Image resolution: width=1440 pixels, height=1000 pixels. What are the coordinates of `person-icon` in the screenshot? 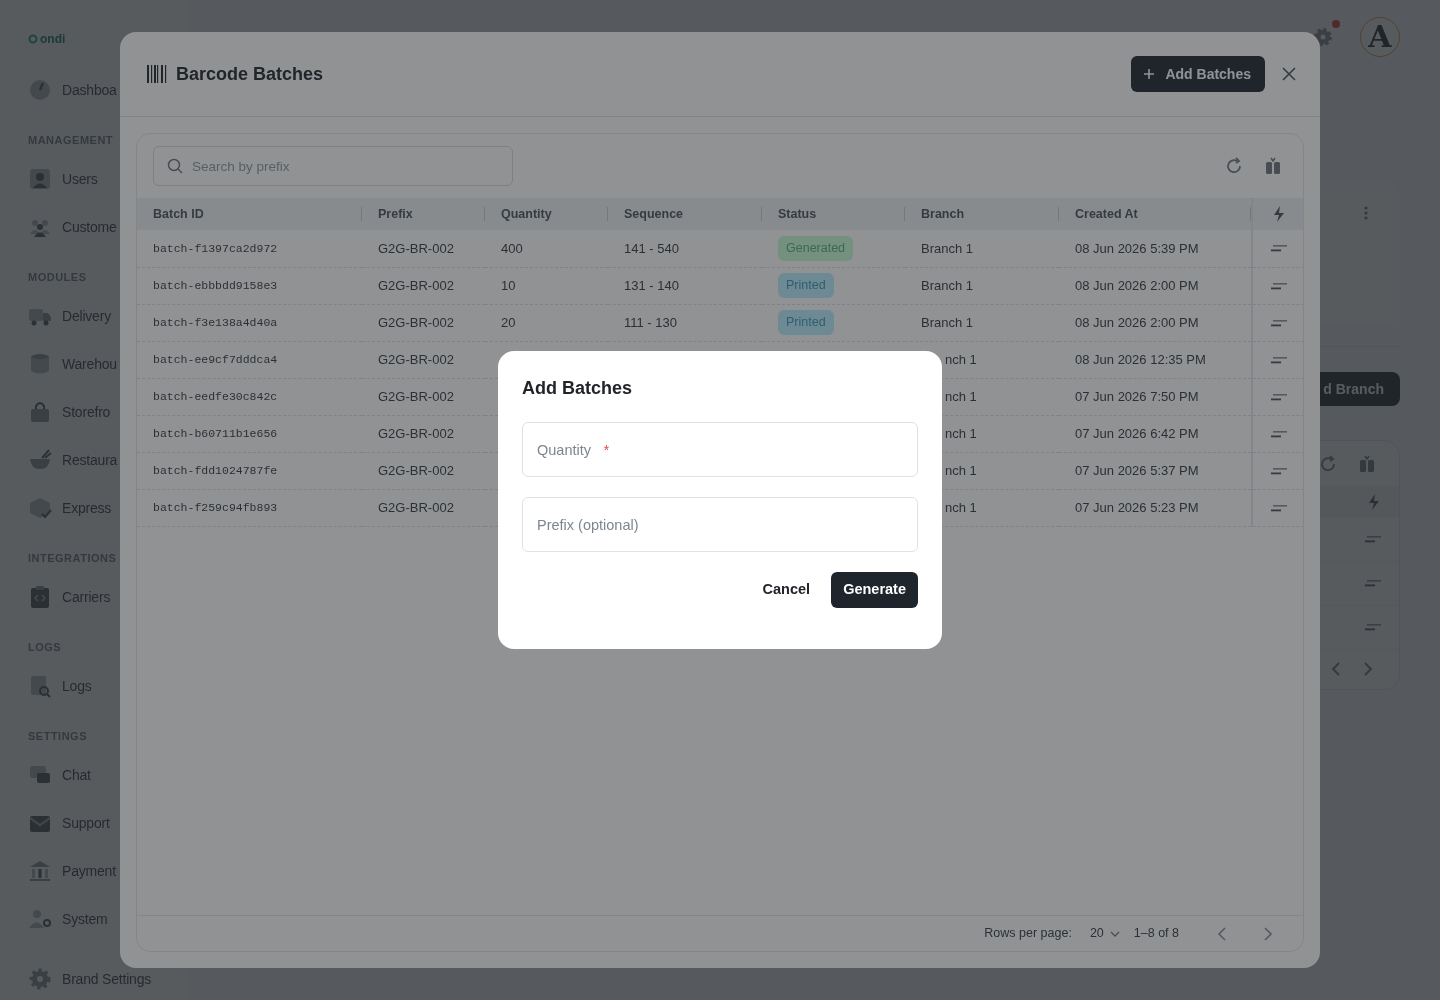 It's located at (40, 179).